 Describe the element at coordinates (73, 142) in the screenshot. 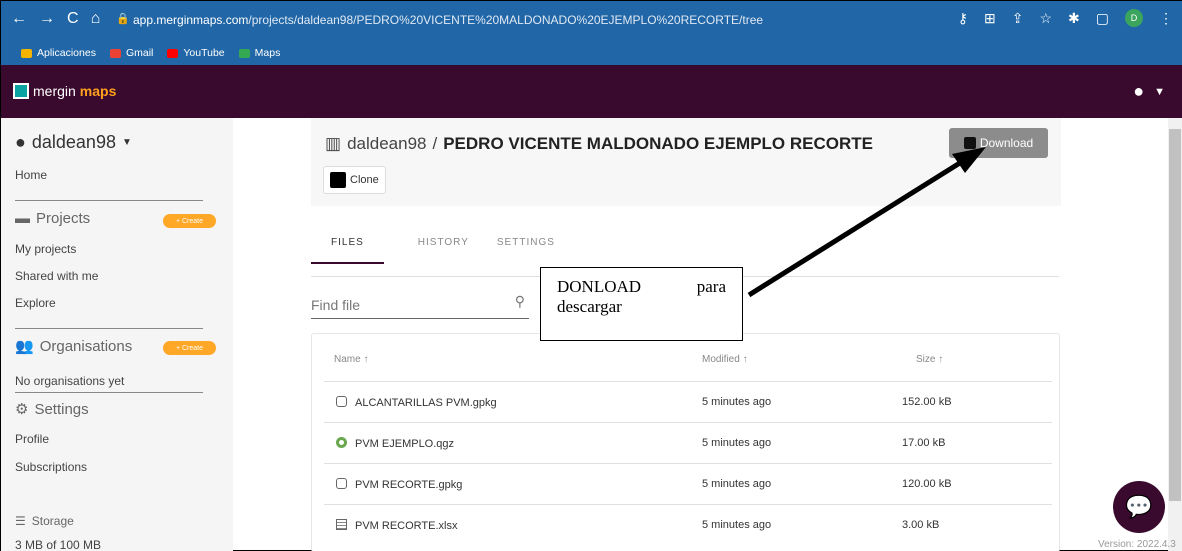

I see `user-dropdown: ● daldean98 ▼` at that location.